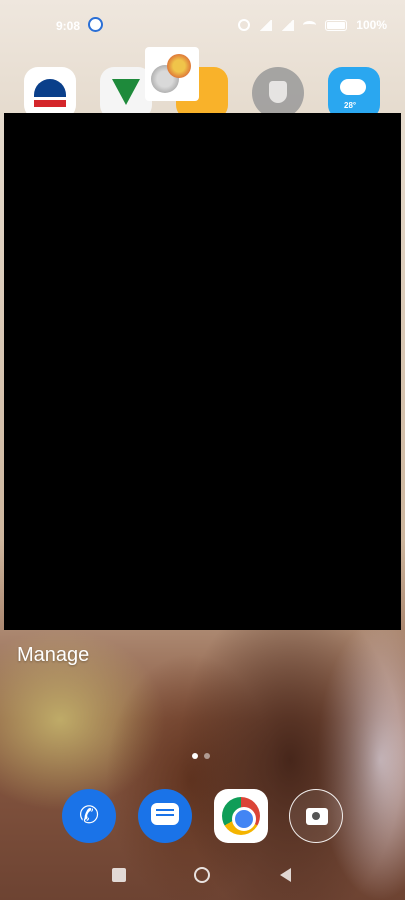 This screenshot has height=900, width=405. Describe the element at coordinates (95, 24) in the screenshot. I see `notification-app-icon` at that location.